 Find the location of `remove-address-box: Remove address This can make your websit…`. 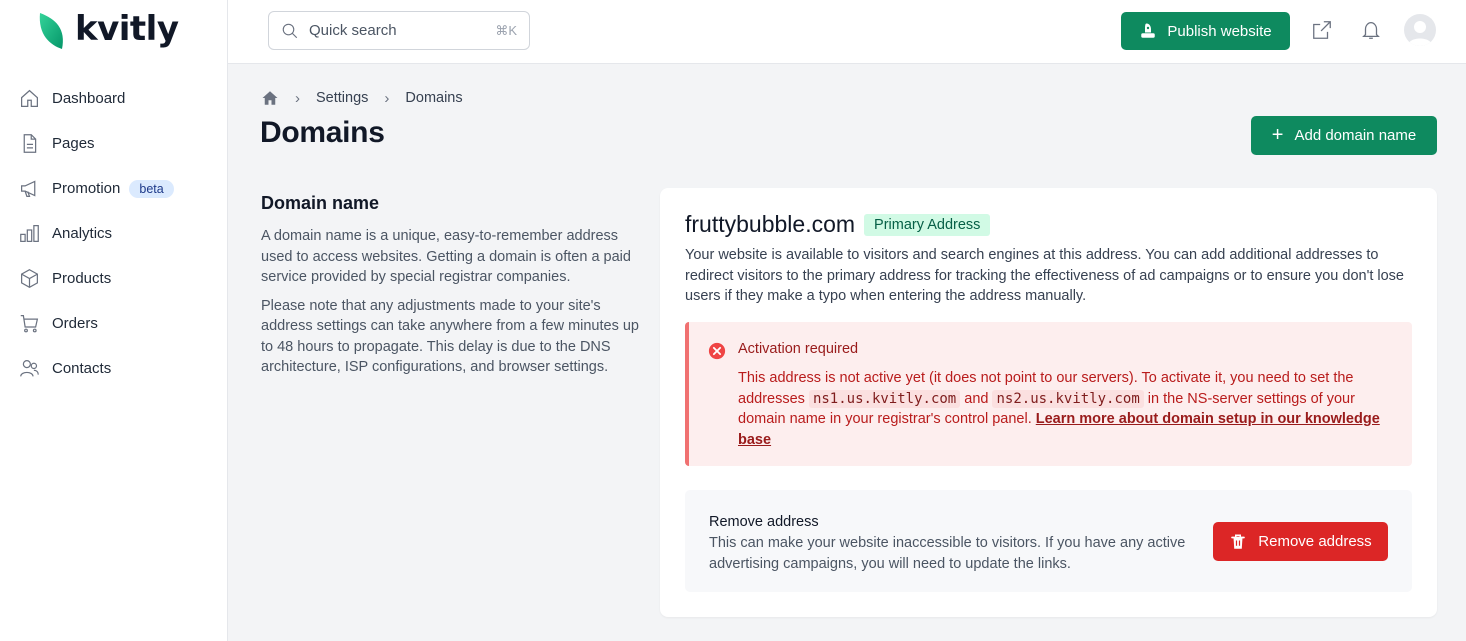

remove-address-box: Remove address This can make your websit… is located at coordinates (1048, 541).